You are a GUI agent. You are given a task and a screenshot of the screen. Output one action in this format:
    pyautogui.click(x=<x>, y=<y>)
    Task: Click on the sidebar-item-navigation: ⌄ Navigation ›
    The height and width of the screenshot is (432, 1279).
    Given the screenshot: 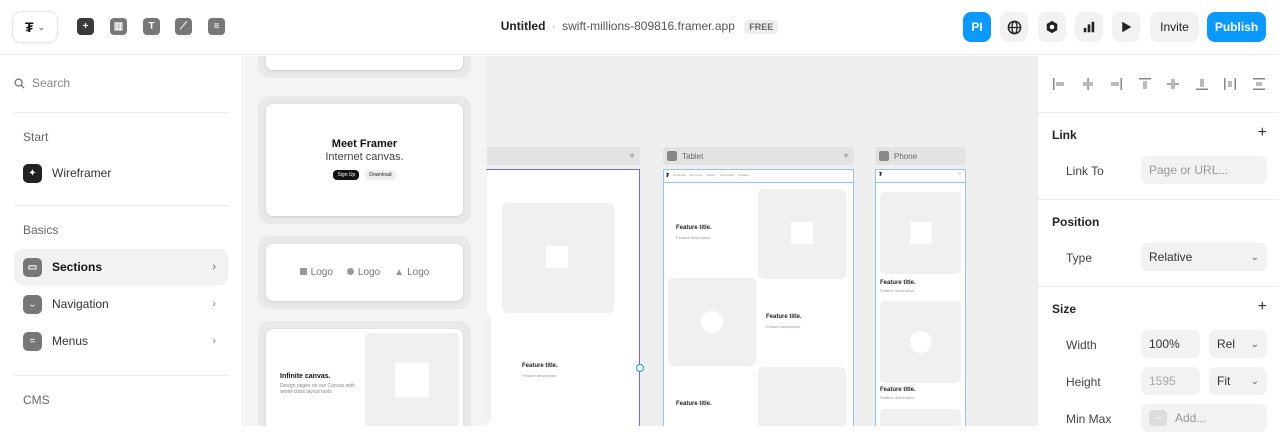 What is the action you would take?
    pyautogui.click(x=121, y=304)
    